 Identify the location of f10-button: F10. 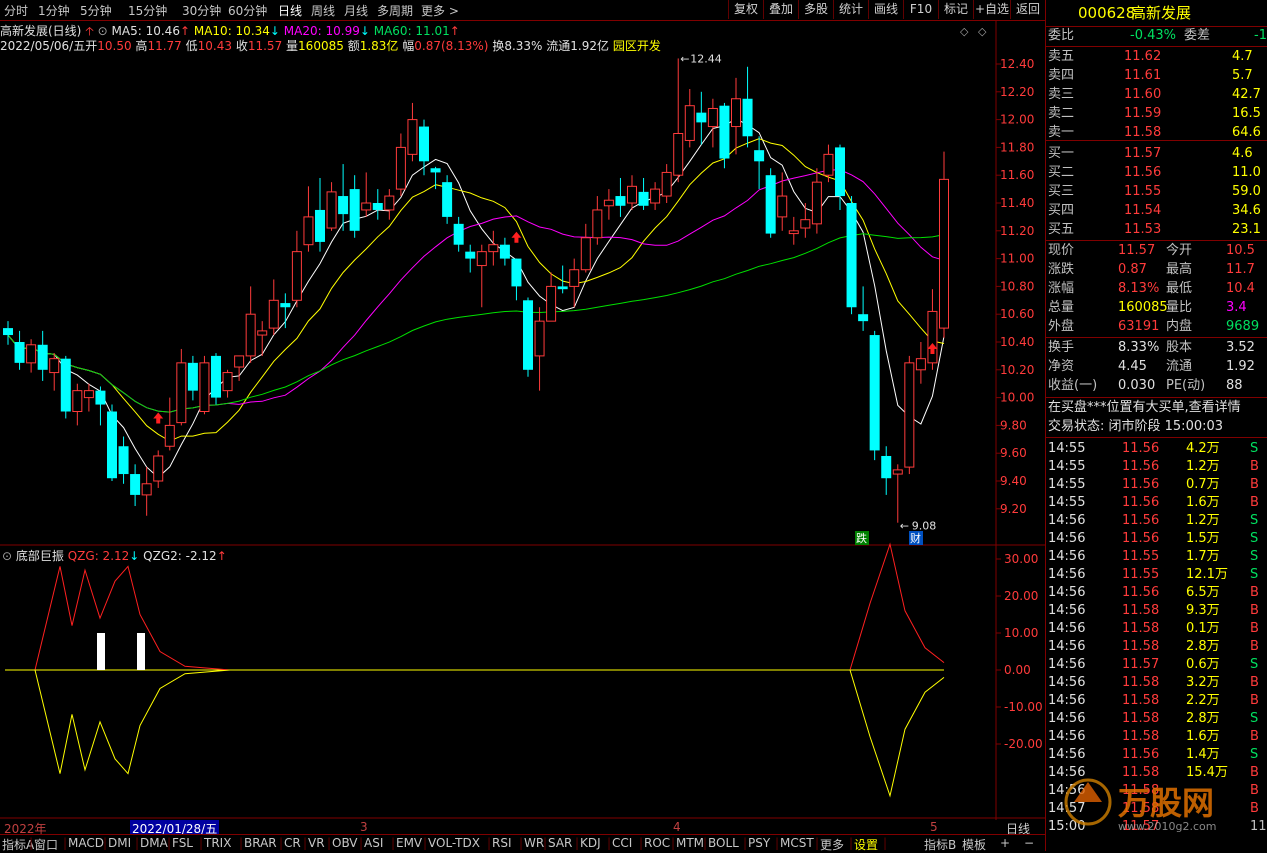
(920, 9).